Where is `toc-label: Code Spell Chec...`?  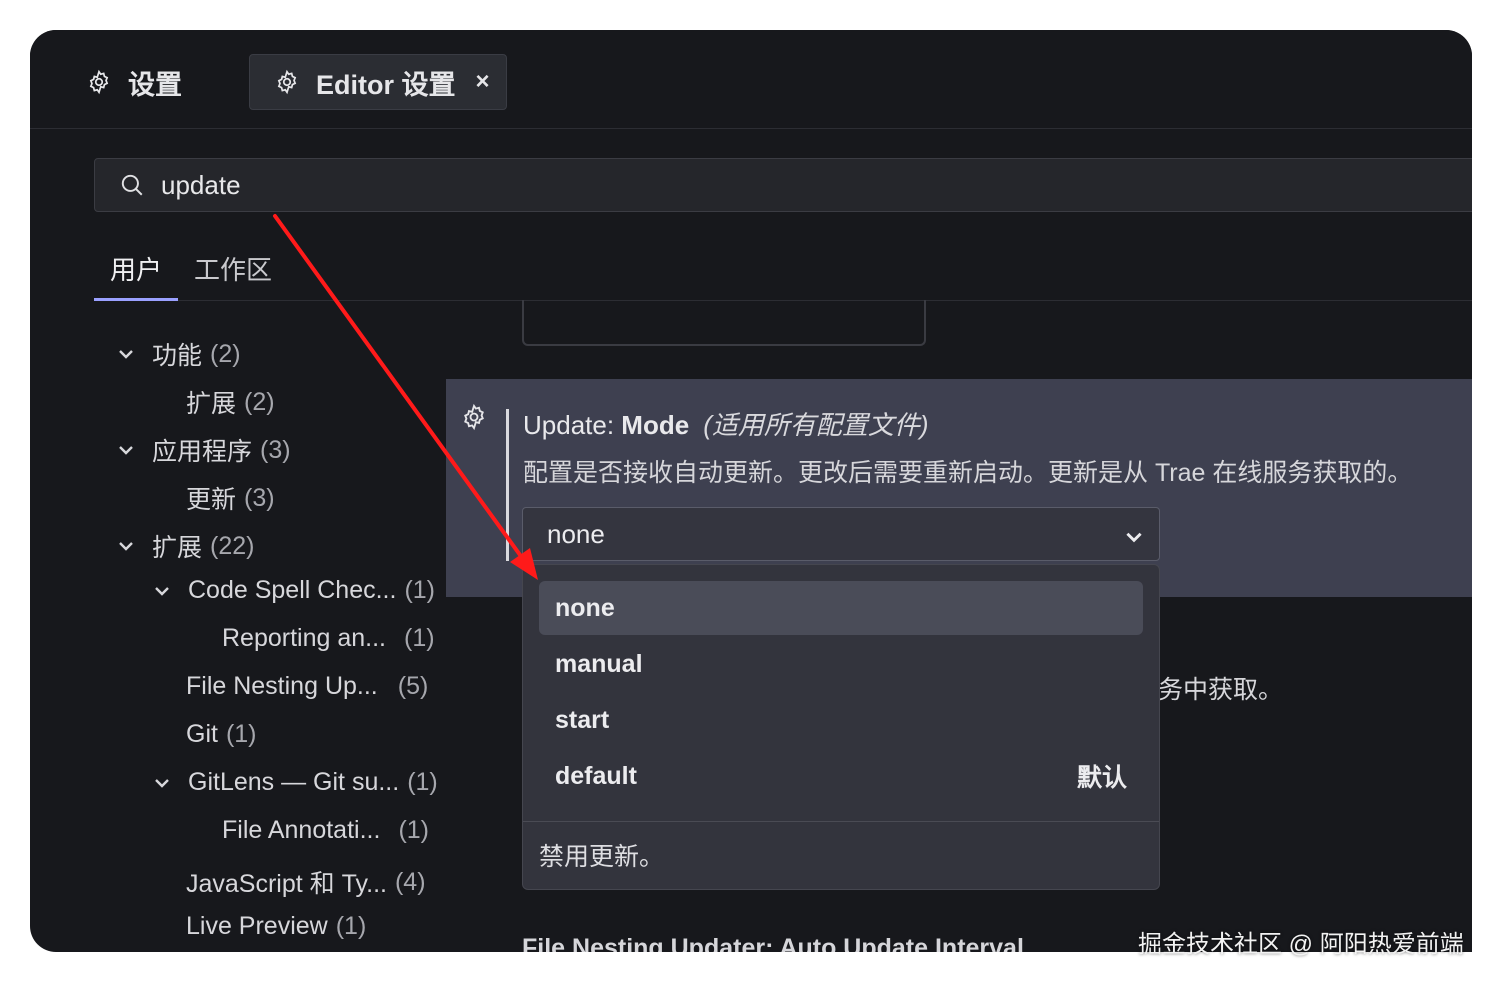
toc-label: Code Spell Chec... is located at coordinates (292, 590).